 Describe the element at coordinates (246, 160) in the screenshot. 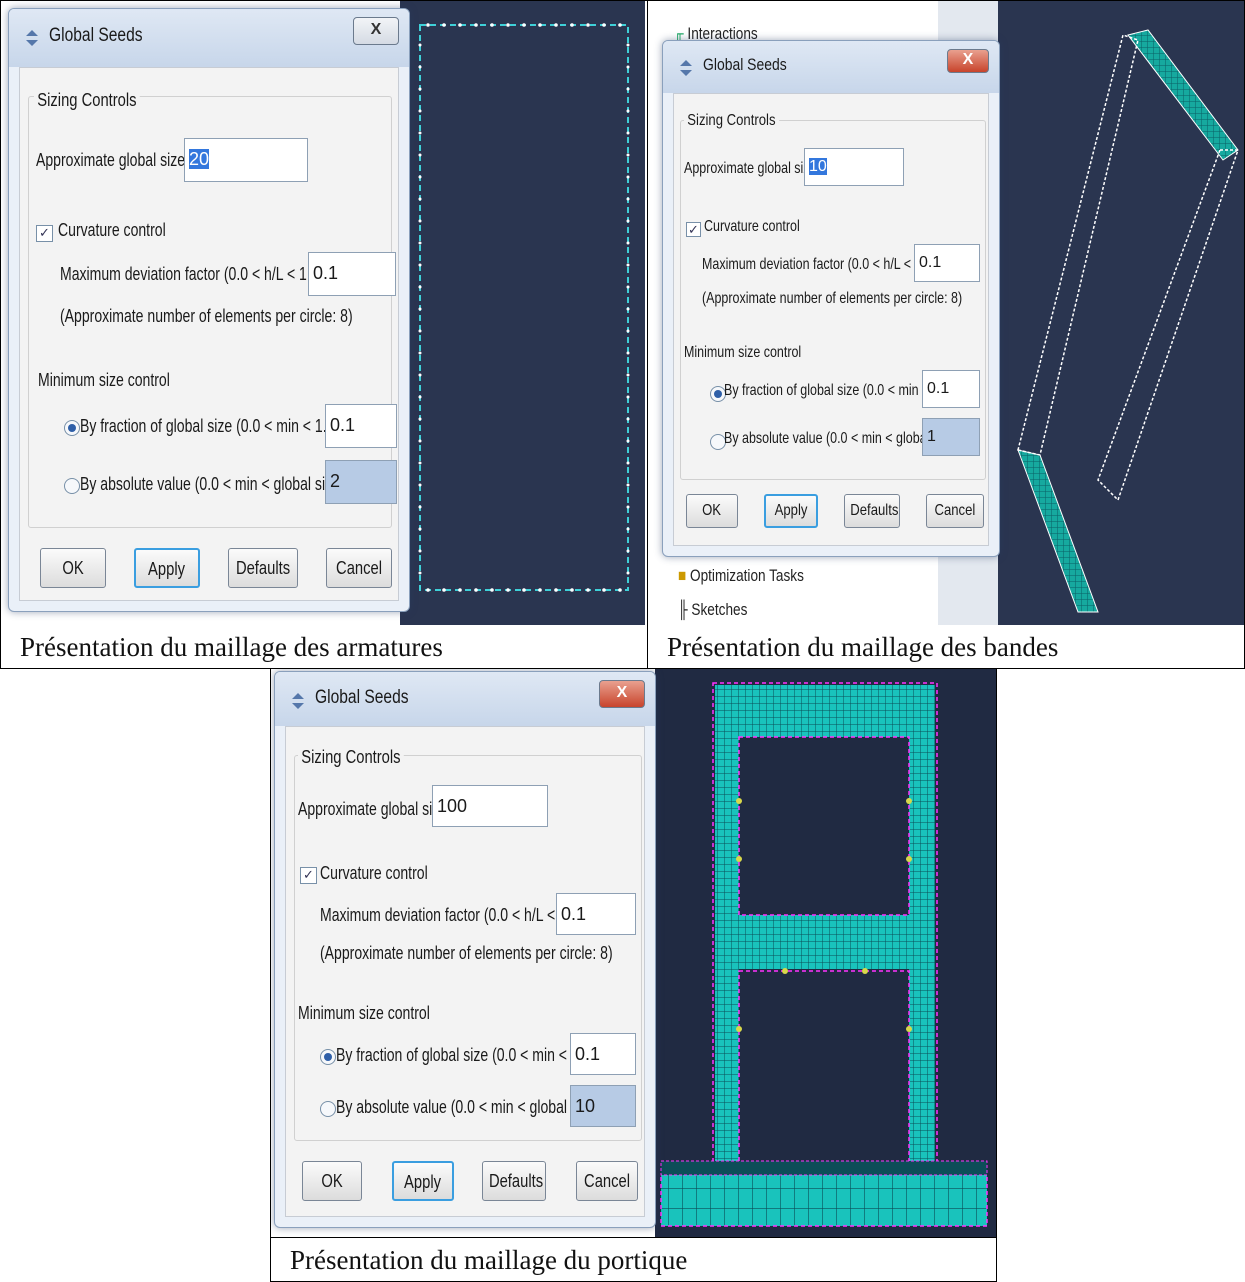

I see `global-size-input: 20` at that location.